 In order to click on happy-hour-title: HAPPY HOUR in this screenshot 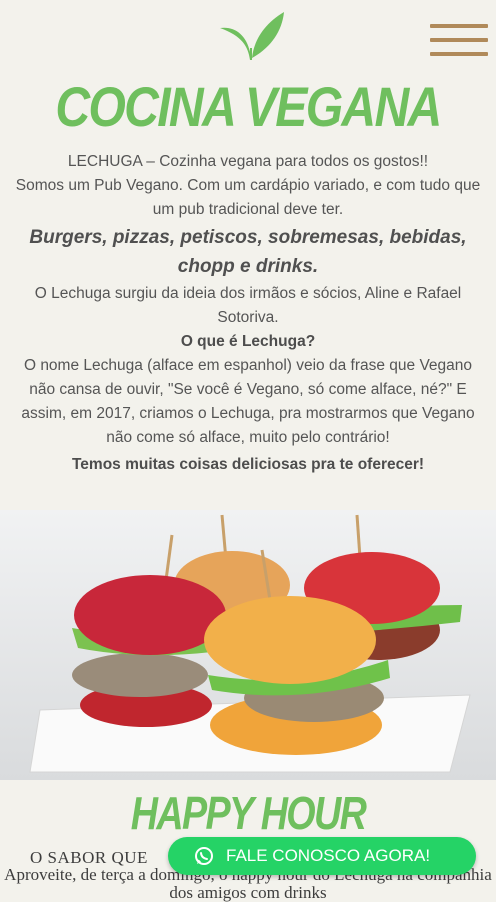, I will do `click(248, 813)`.